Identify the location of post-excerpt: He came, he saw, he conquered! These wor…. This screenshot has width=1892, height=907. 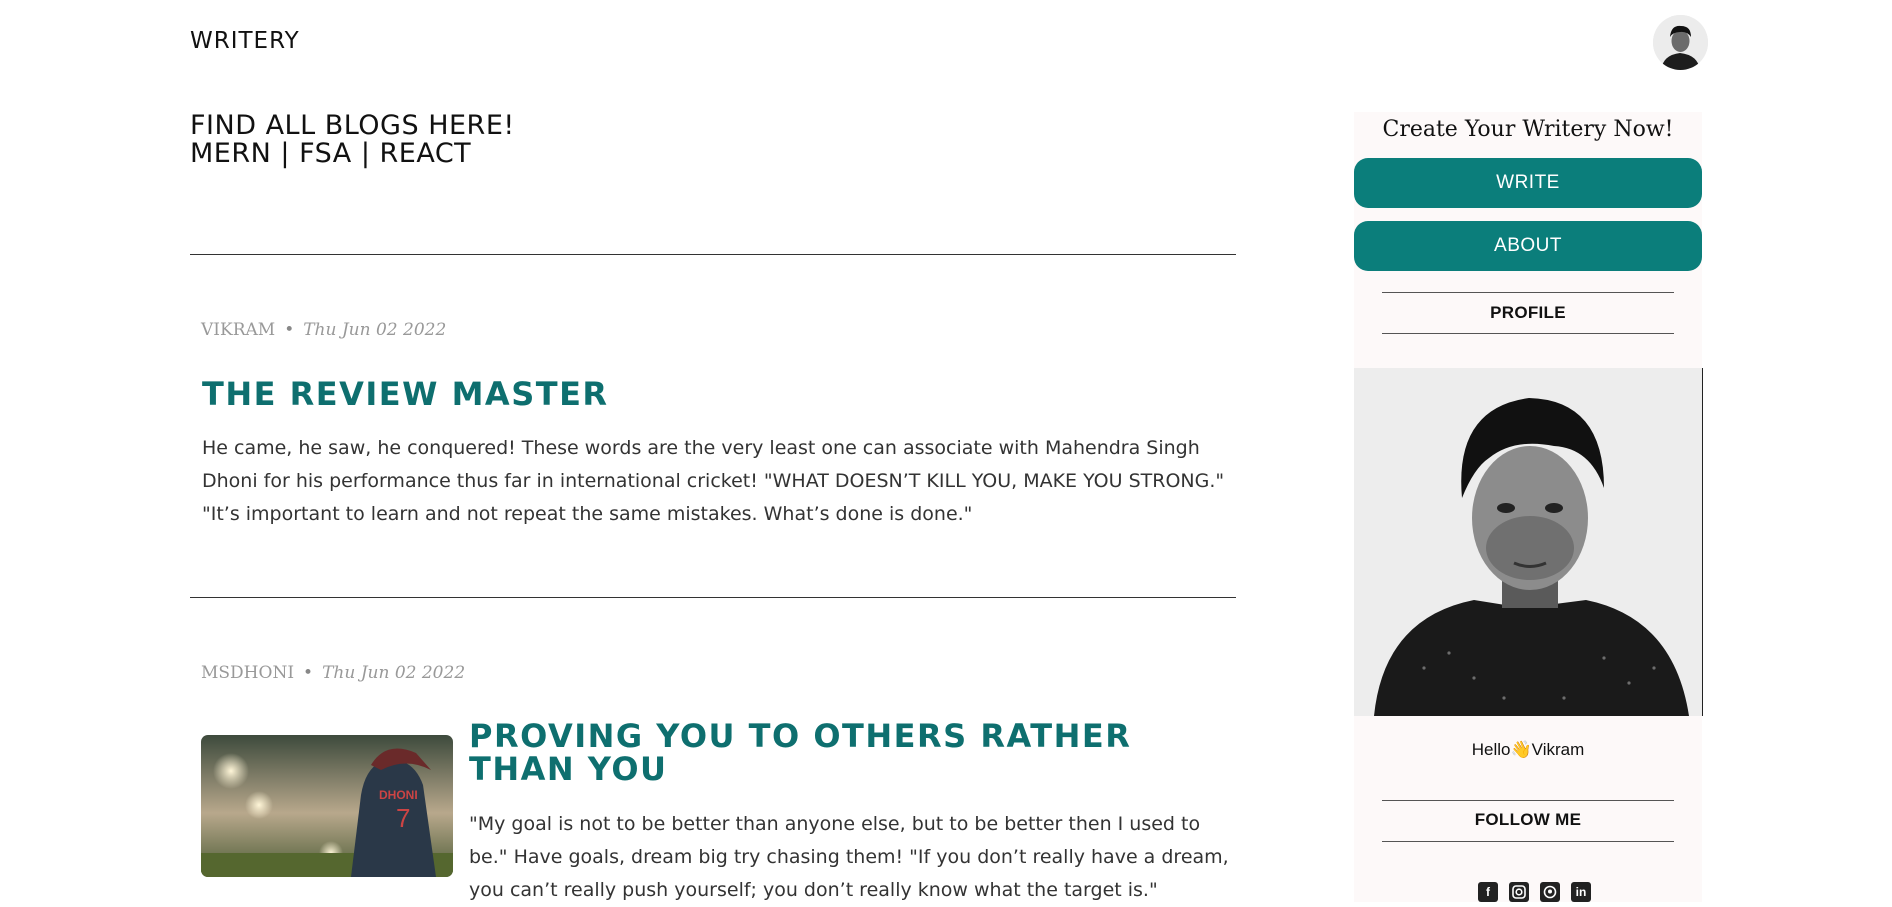
(713, 481).